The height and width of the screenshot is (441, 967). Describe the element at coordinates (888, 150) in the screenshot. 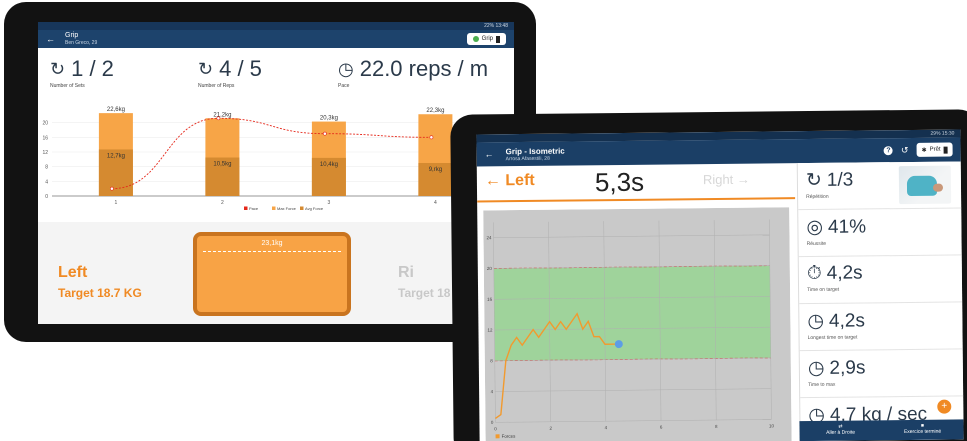

I see `help-icon: ?` at that location.